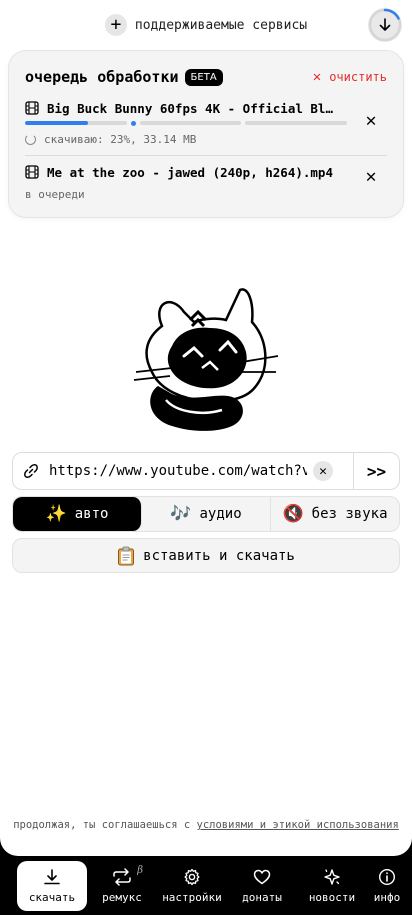 The height and width of the screenshot is (915, 412). I want to click on mode-mute-label: без звука, so click(349, 514).